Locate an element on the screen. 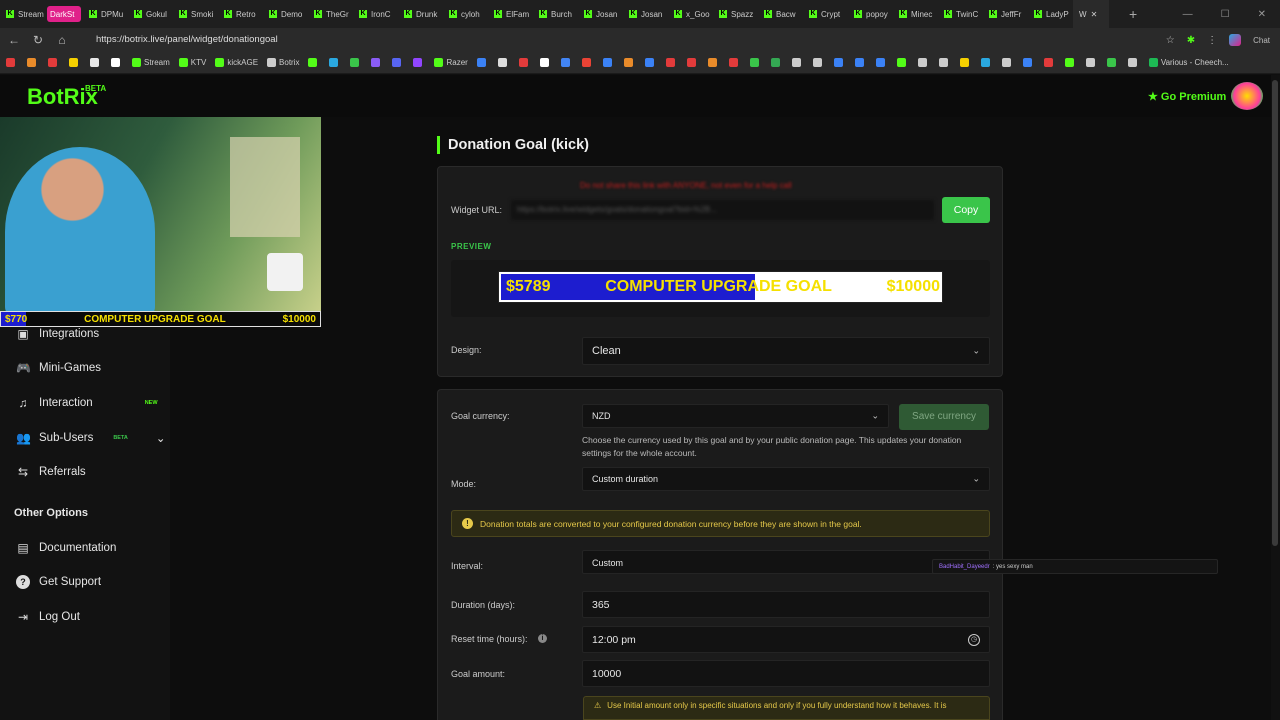  currency-select: NZD ⌄ is located at coordinates (735, 416).